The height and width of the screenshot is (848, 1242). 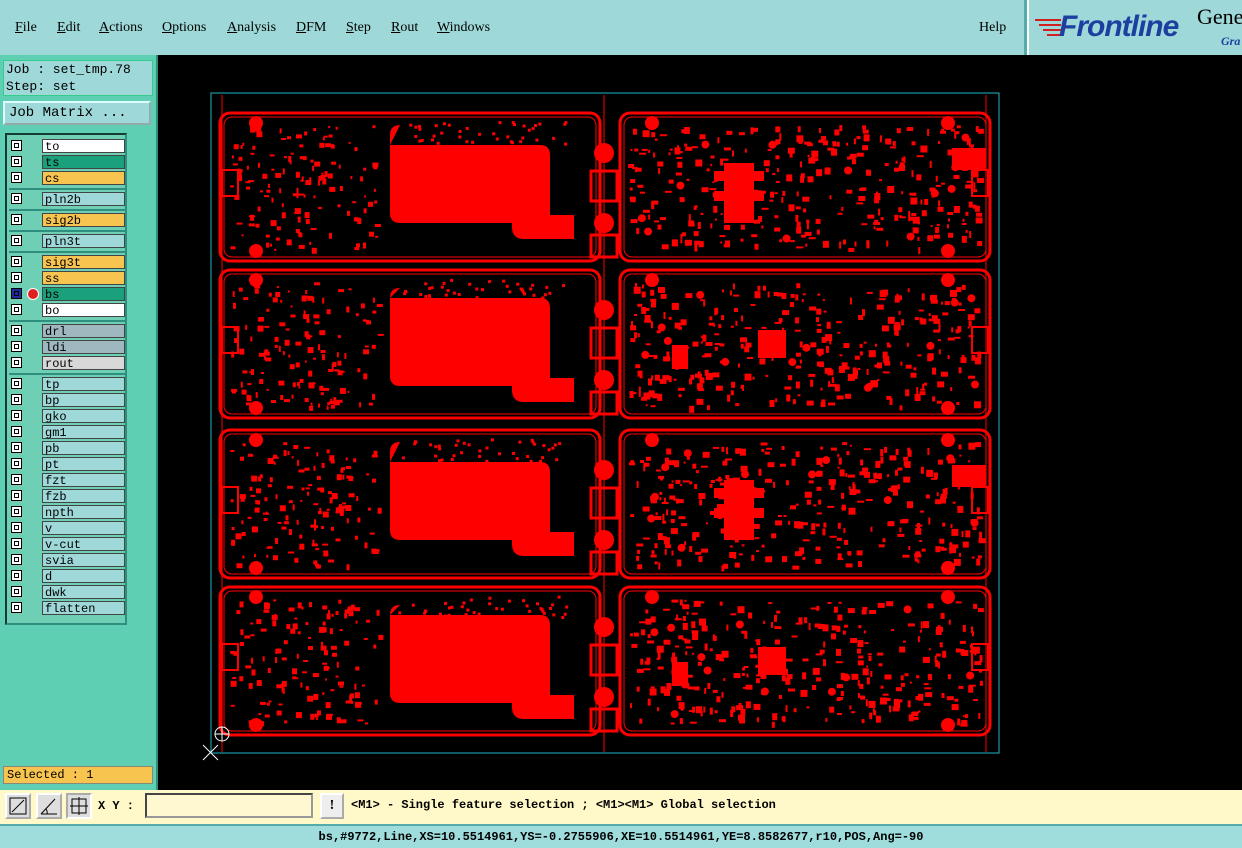 What do you see at coordinates (83, 241) in the screenshot?
I see `layer-name: pln3t` at bounding box center [83, 241].